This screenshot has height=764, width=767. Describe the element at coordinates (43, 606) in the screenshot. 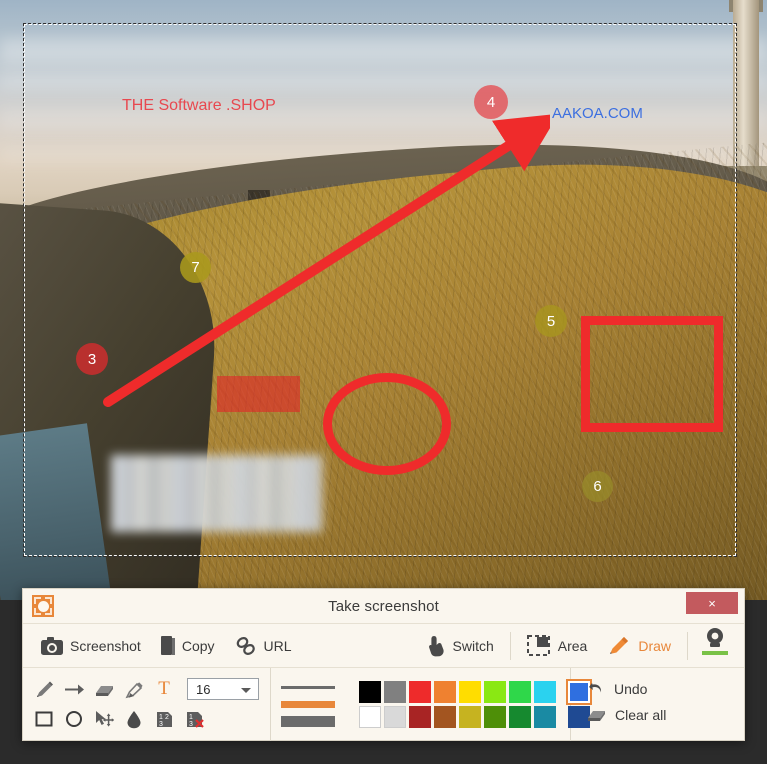

I see `camera-target-icon` at that location.